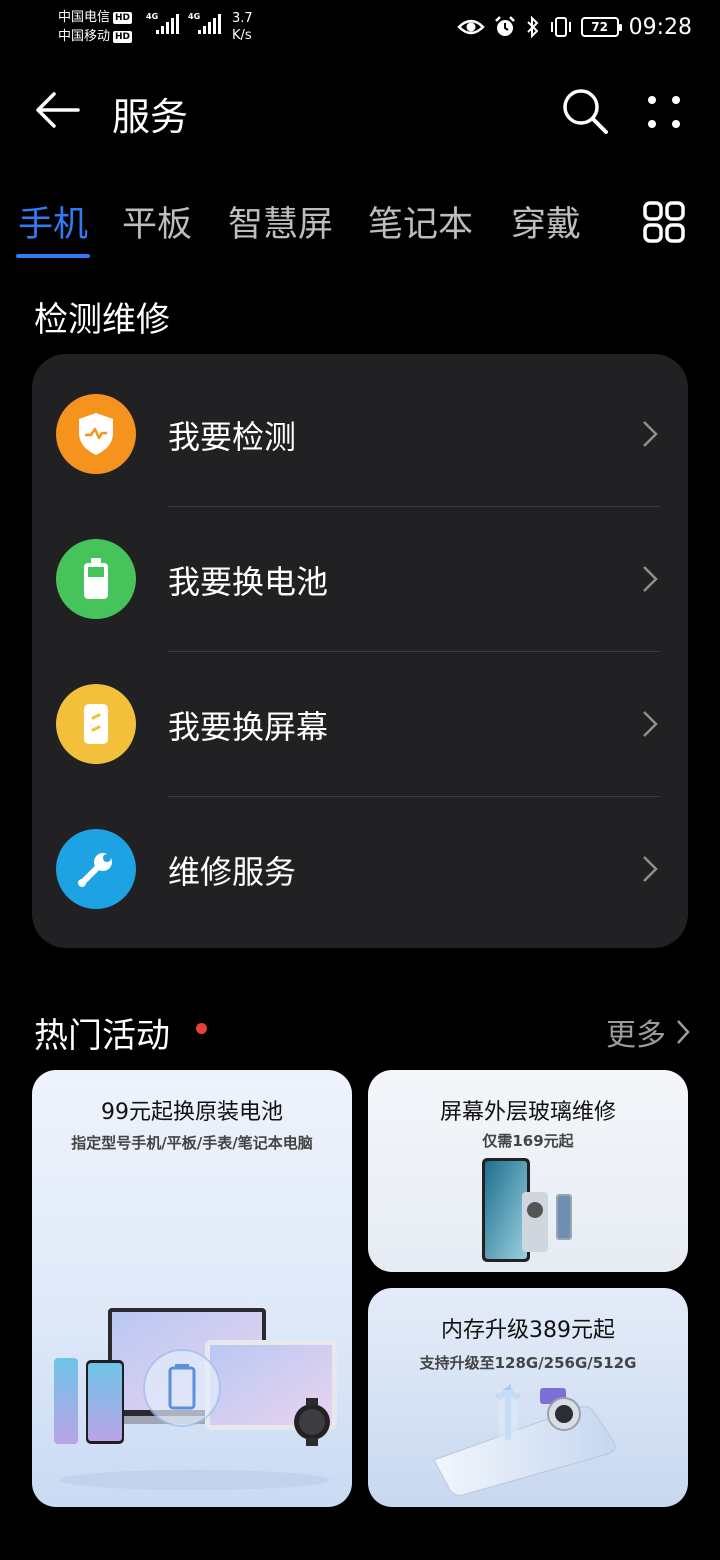  What do you see at coordinates (84, 36) in the screenshot?
I see `carrier-2: 中国移动` at bounding box center [84, 36].